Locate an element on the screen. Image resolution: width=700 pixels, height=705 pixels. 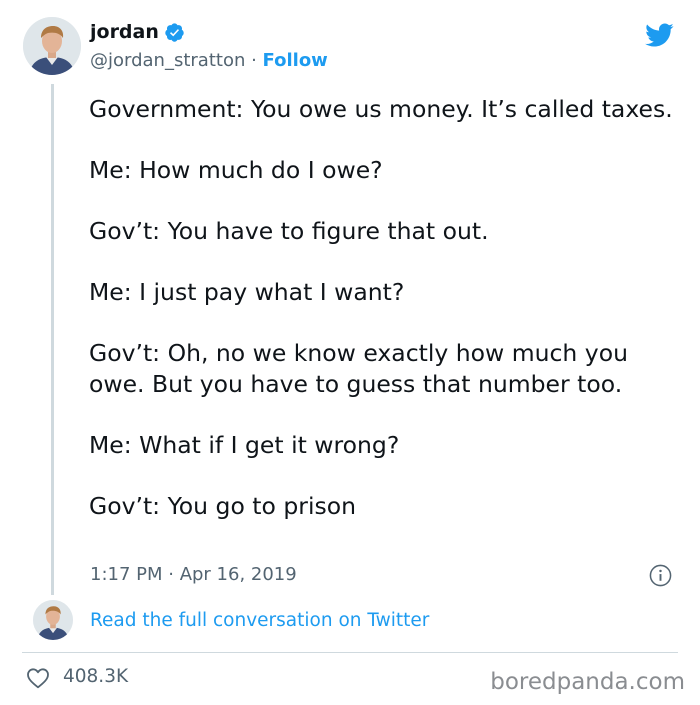
like-count: 408.3K is located at coordinates (96, 676).